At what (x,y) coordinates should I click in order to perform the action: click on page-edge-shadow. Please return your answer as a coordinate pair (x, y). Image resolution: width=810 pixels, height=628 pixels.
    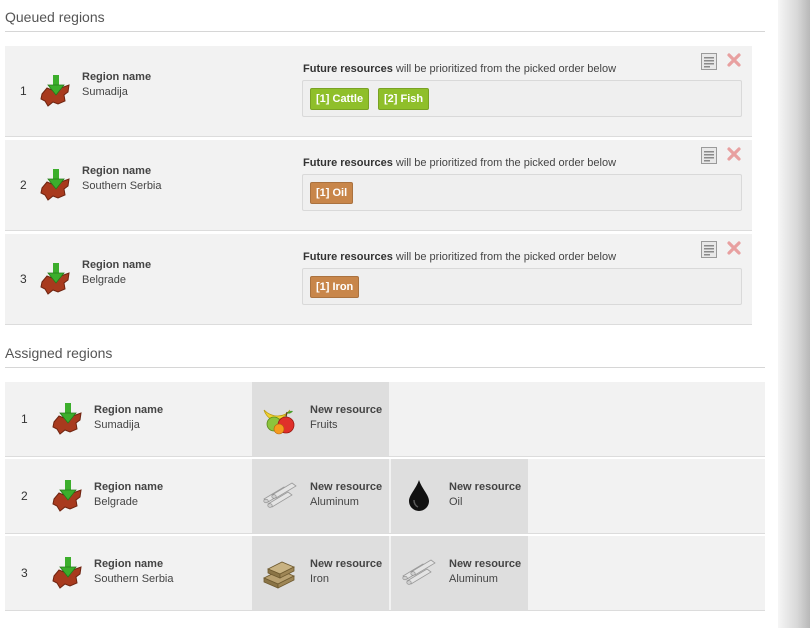
    Looking at the image, I should click on (794, 314).